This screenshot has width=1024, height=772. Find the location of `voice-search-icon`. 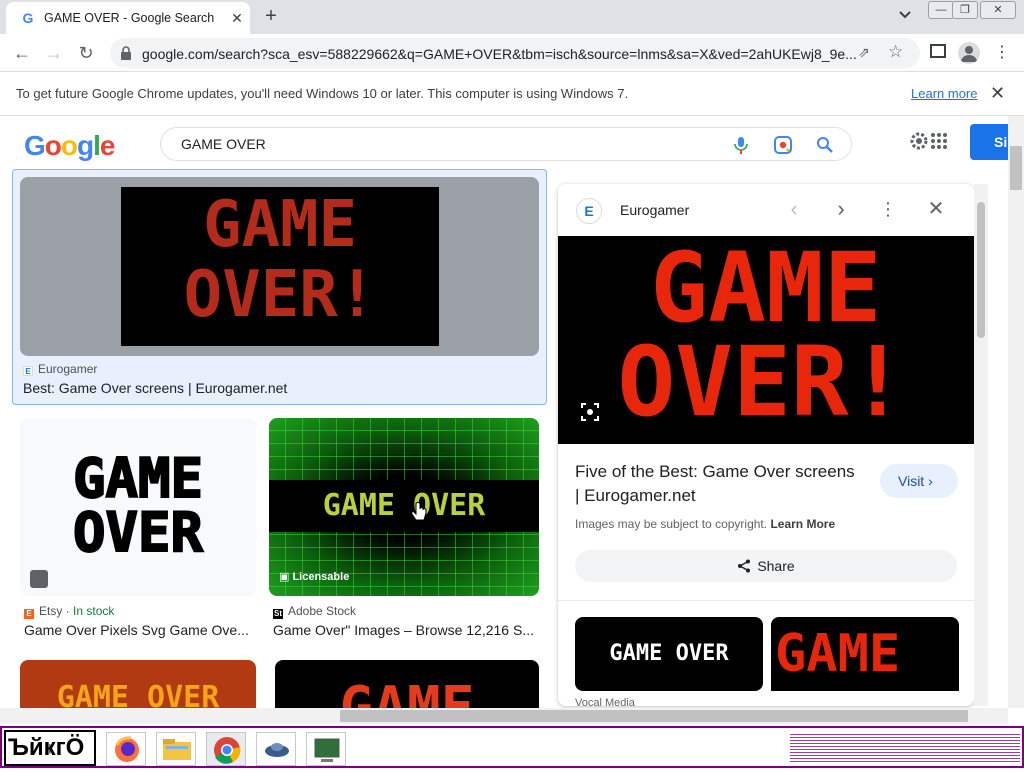

voice-search-icon is located at coordinates (741, 145).